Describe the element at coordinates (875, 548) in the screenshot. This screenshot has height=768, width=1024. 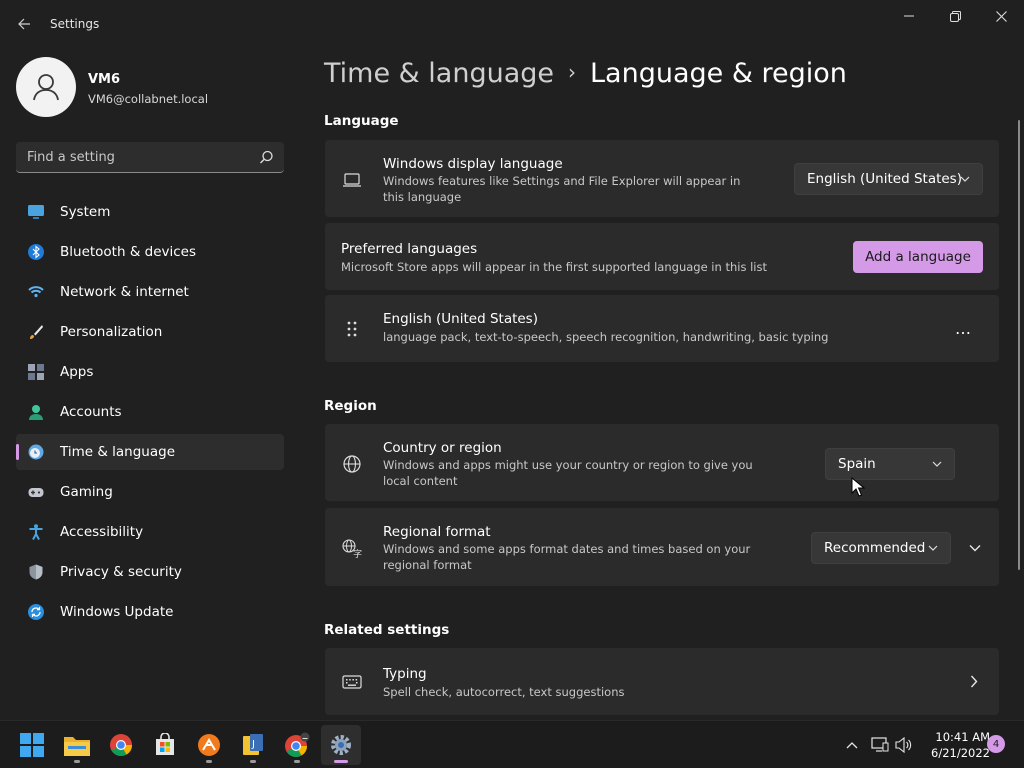
I see `dropdown-value: Recommended` at that location.